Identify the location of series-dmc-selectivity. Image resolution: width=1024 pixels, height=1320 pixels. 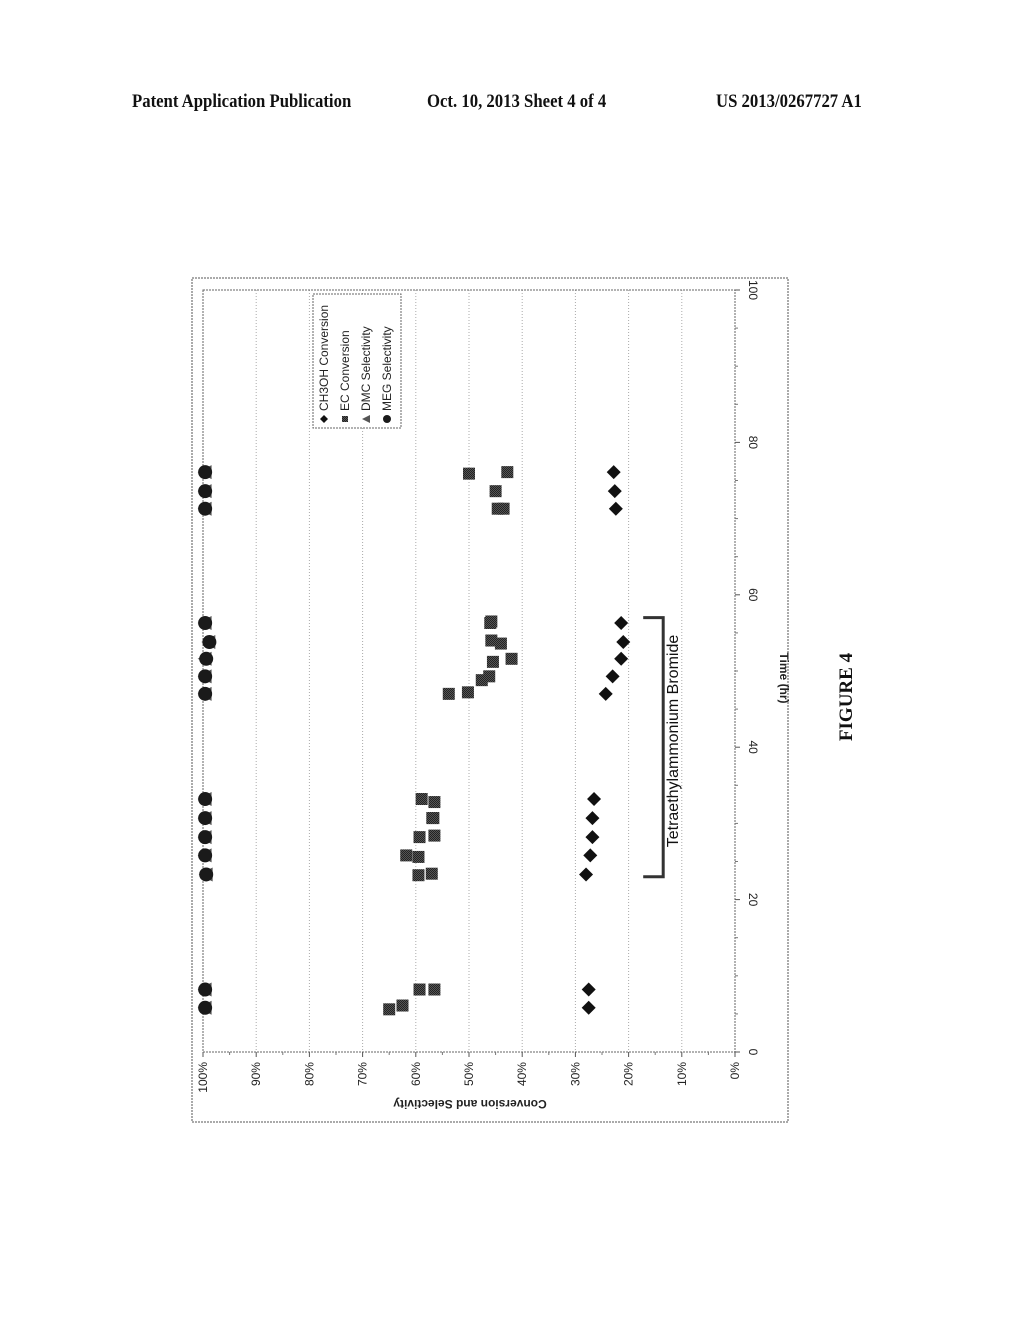
(206, 740).